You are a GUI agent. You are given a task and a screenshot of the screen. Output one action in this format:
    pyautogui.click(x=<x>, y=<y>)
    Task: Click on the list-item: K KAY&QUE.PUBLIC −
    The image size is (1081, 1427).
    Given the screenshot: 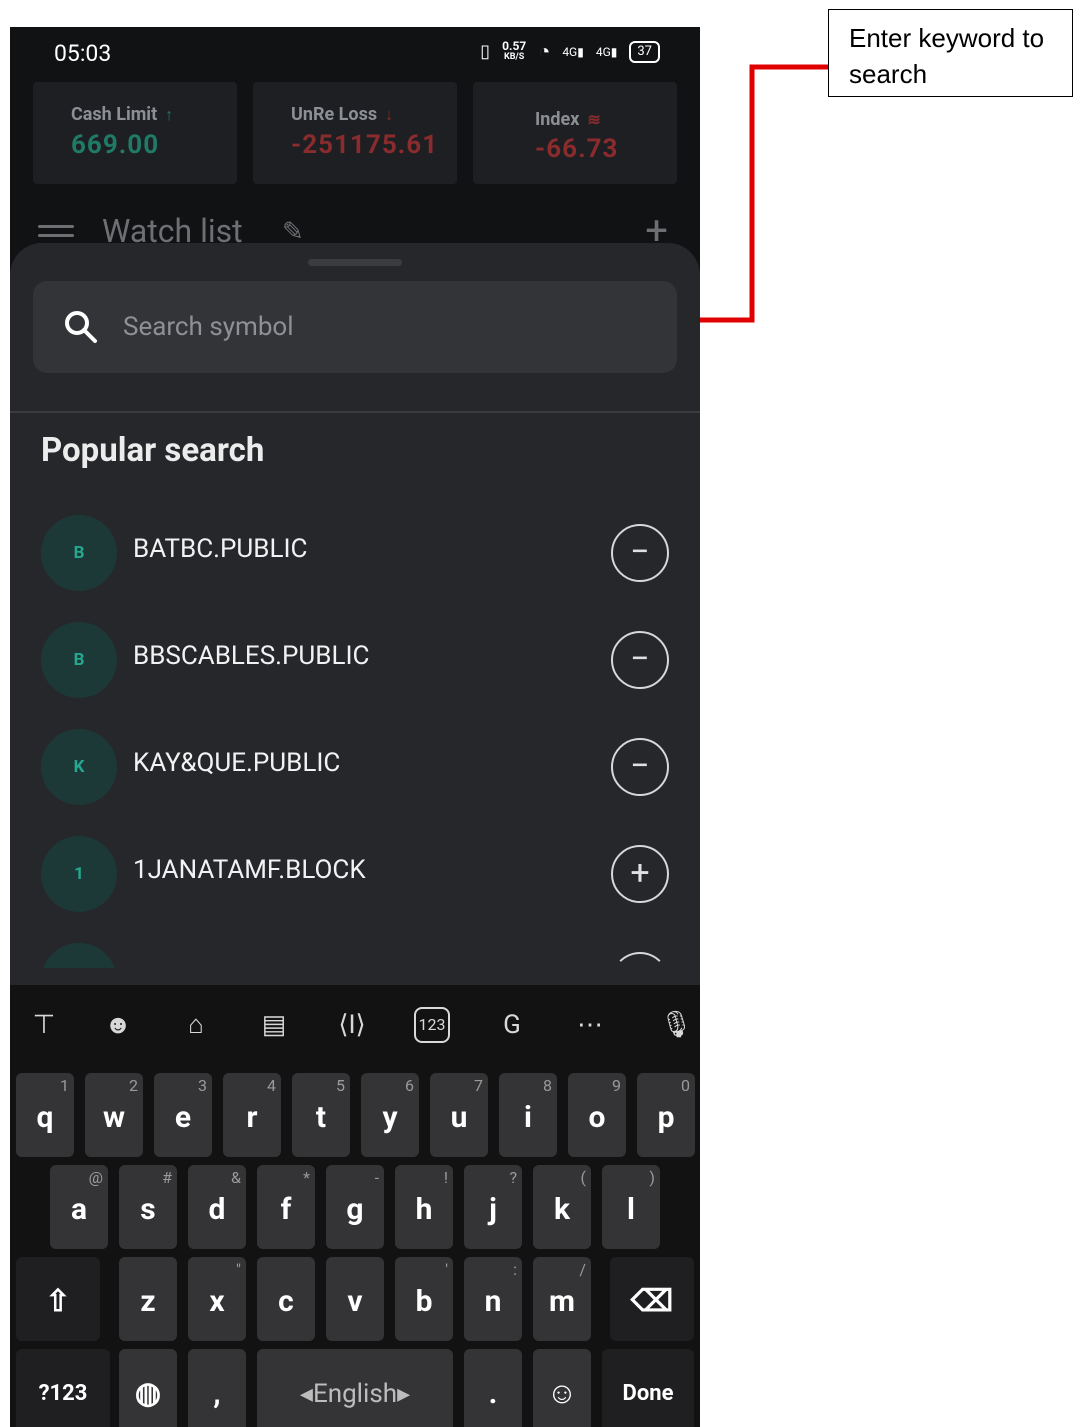 What is the action you would take?
    pyautogui.click(x=355, y=767)
    